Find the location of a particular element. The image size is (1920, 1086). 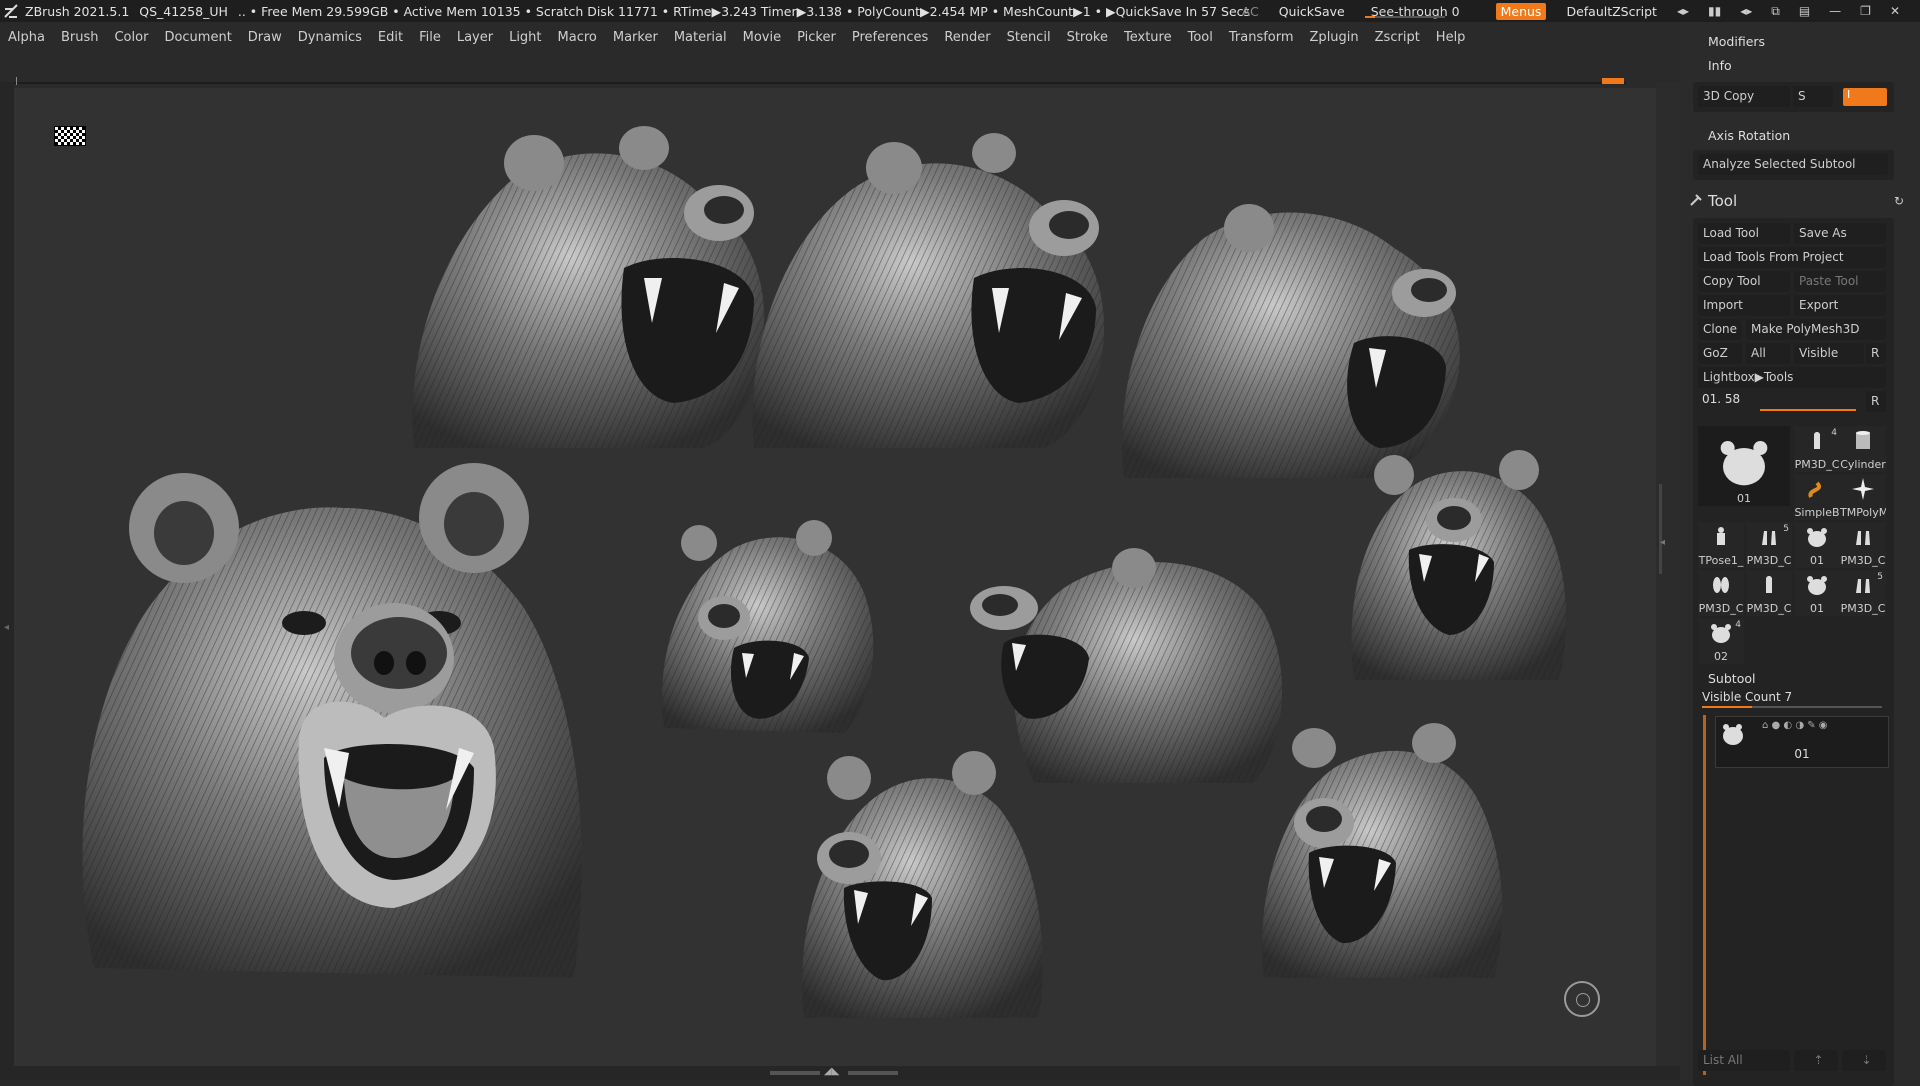

menu-stroke: Stroke is located at coordinates (1087, 37).